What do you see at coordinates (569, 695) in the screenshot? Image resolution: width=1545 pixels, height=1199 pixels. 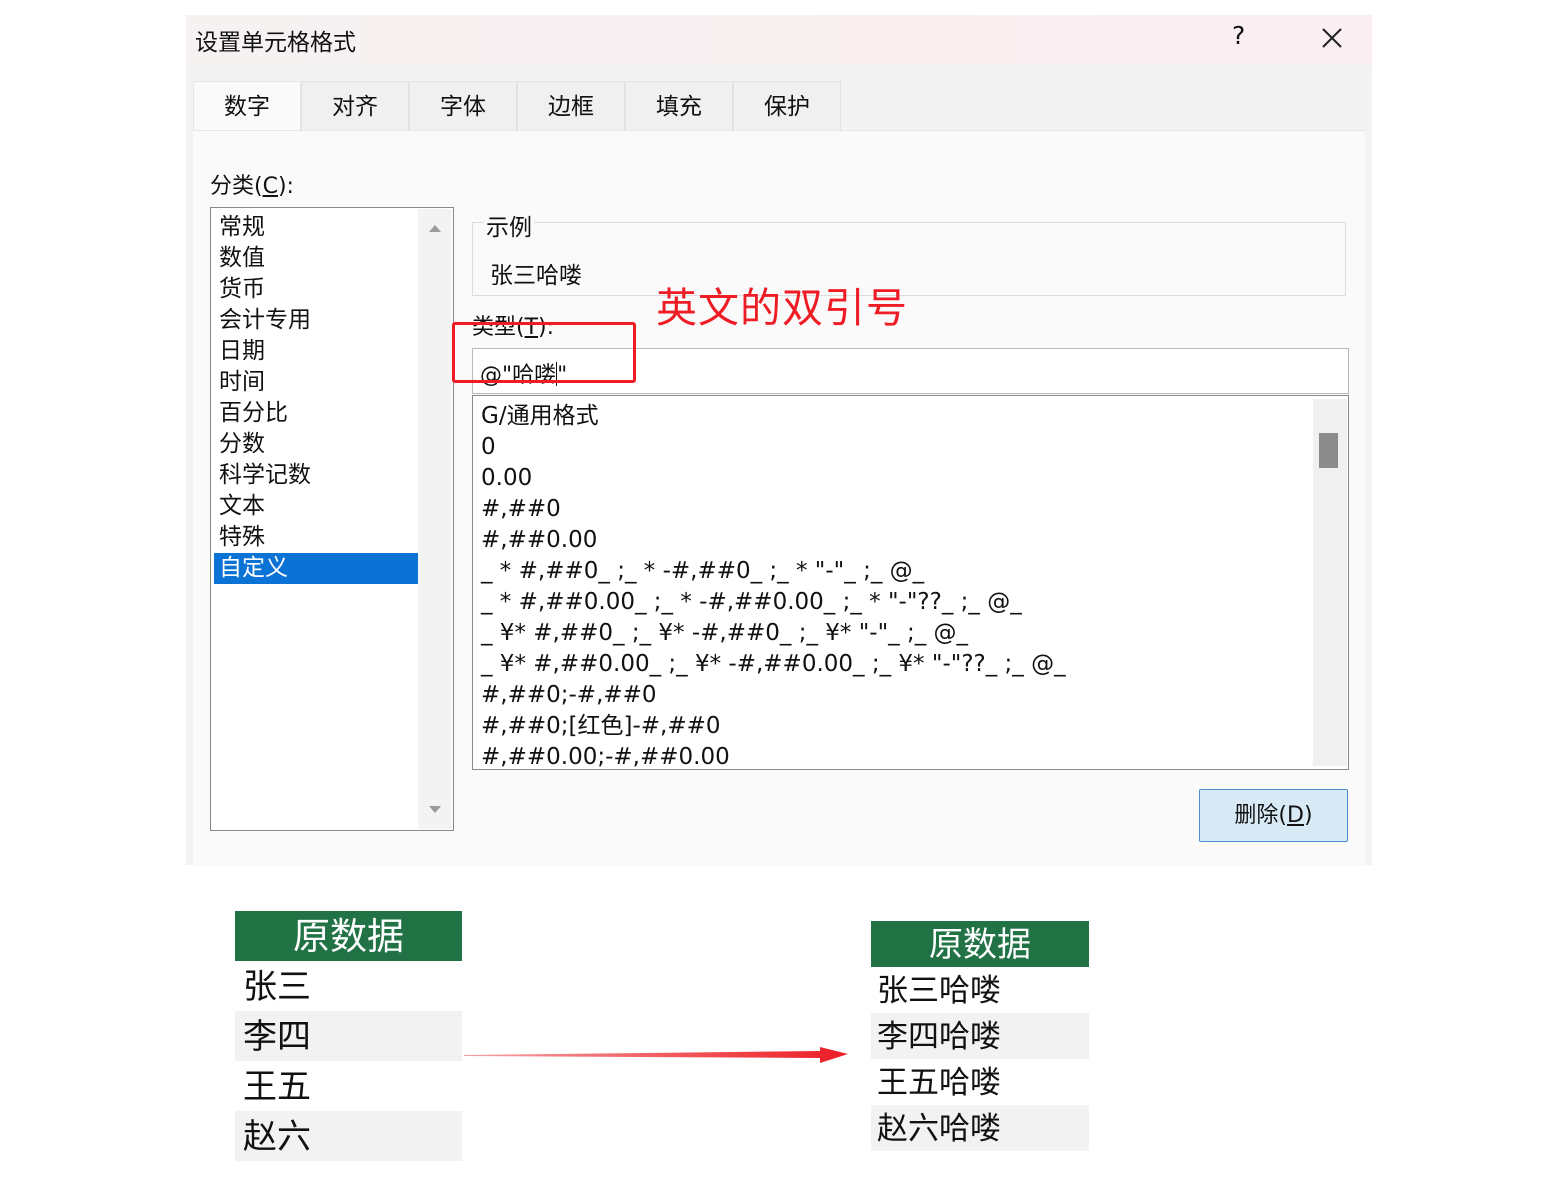 I see `format-item: #,##0;-#,##0` at bounding box center [569, 695].